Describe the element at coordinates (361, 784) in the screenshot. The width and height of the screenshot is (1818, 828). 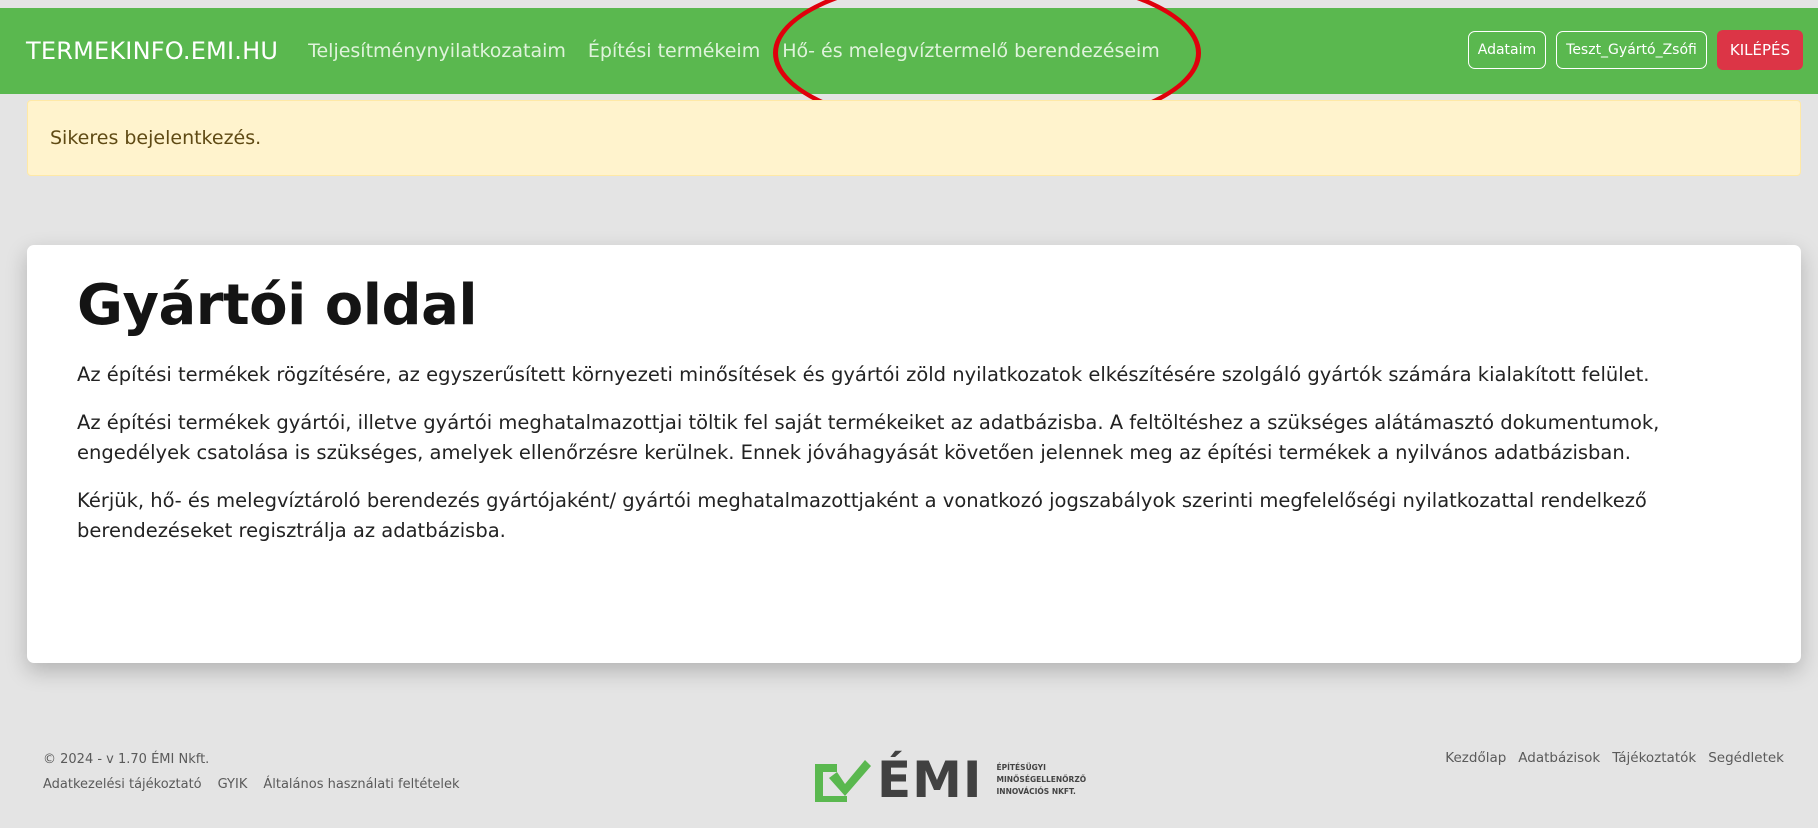
I see `footer-link-terms: Általános használati feltételek` at that location.